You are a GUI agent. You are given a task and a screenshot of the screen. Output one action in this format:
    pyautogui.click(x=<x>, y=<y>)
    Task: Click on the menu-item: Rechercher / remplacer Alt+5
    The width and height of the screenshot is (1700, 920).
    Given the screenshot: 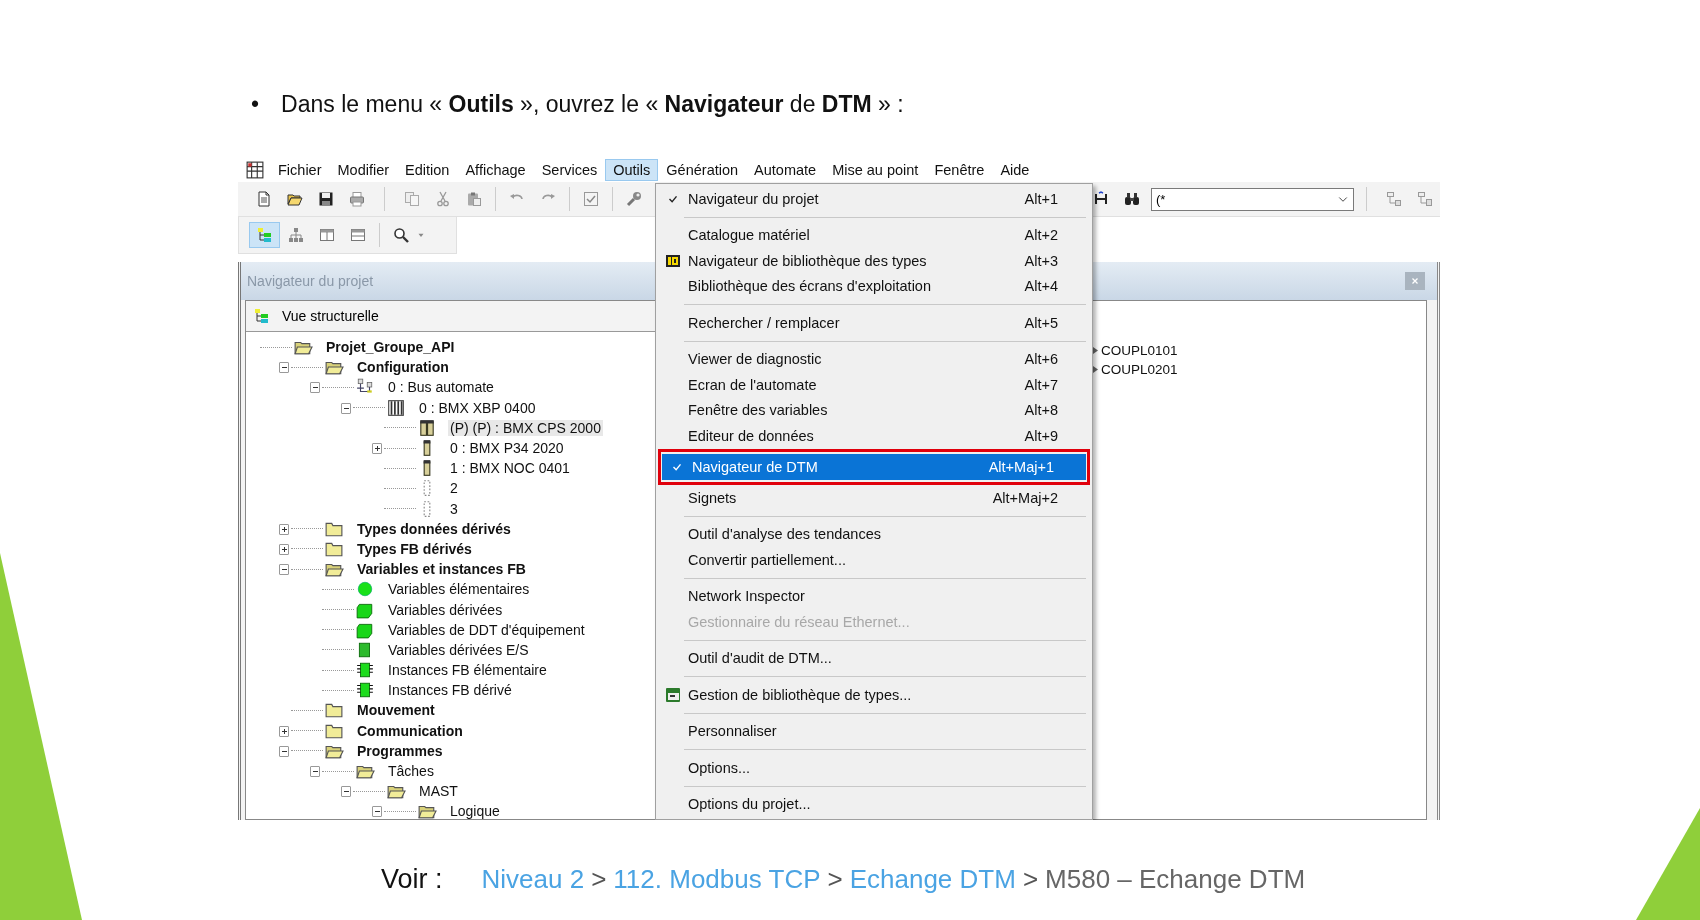 What is the action you would take?
    pyautogui.click(x=874, y=323)
    